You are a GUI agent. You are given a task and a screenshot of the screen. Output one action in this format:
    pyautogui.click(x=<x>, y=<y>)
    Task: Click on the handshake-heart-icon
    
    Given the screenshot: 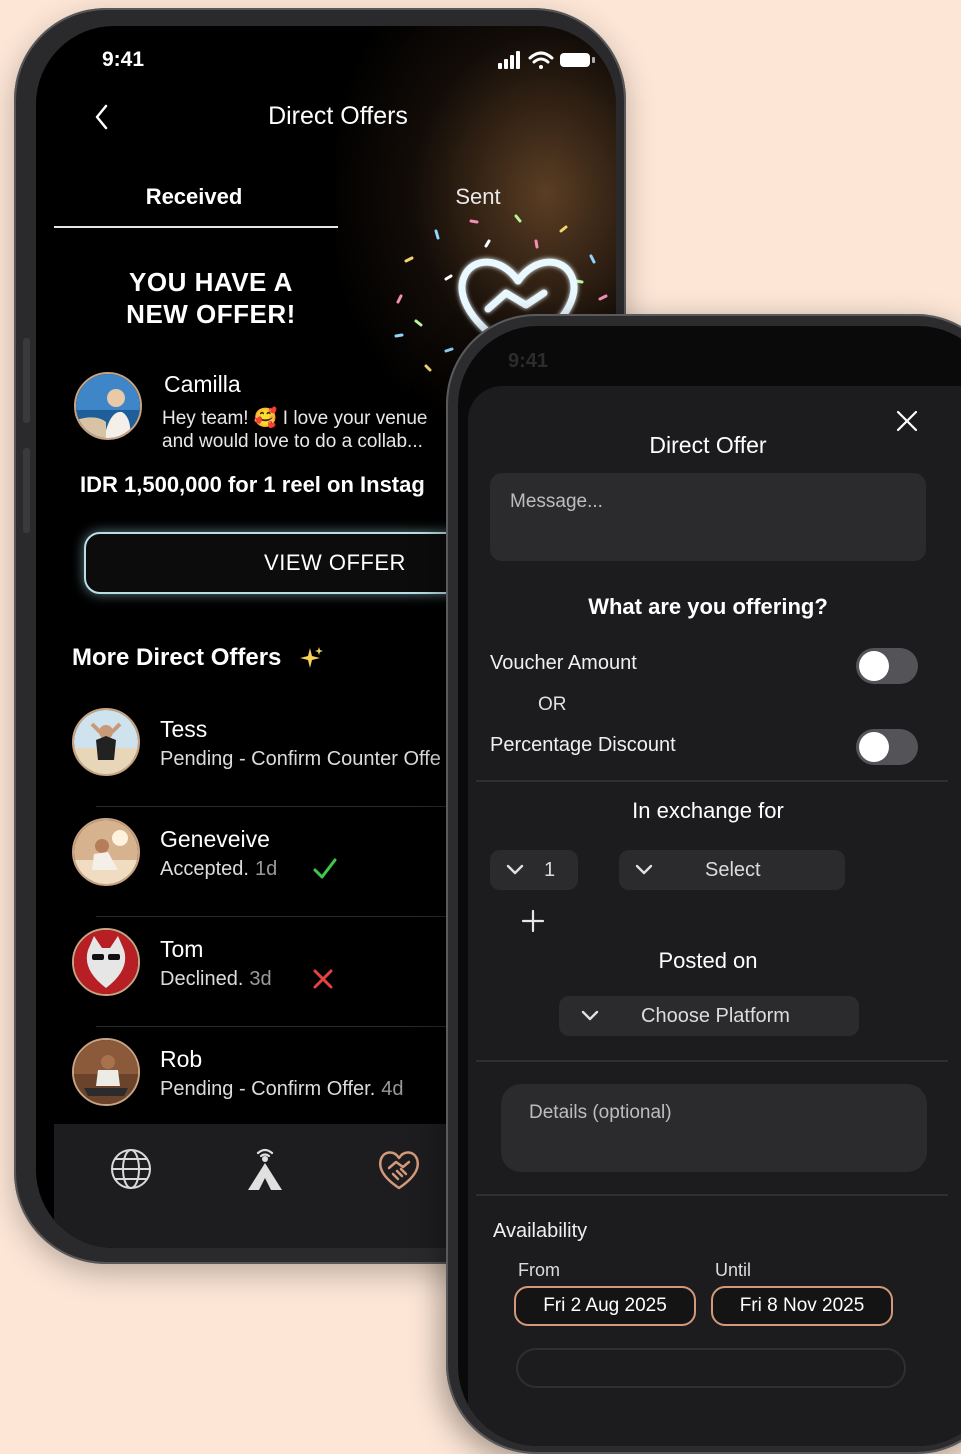 What is the action you would take?
    pyautogui.click(x=399, y=1169)
    